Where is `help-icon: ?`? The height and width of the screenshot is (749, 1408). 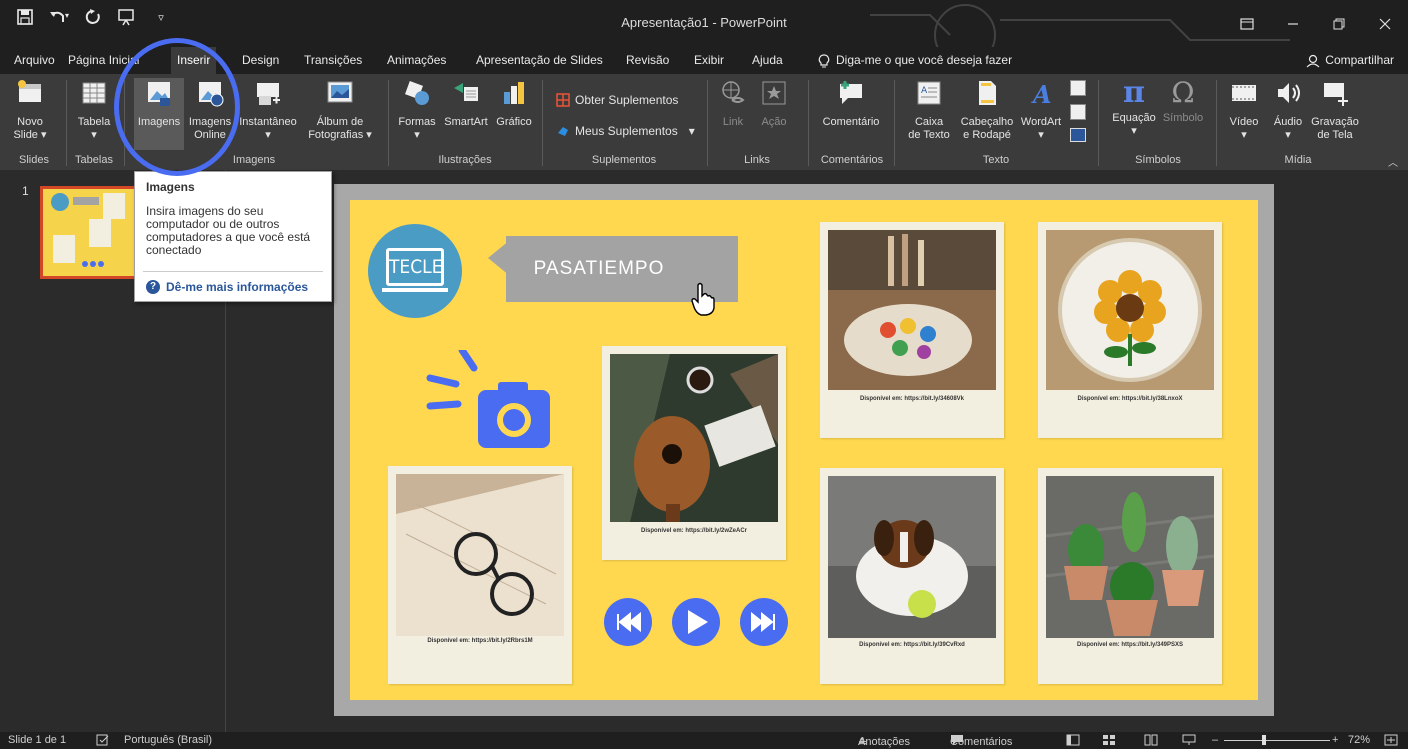 help-icon: ? is located at coordinates (153, 287).